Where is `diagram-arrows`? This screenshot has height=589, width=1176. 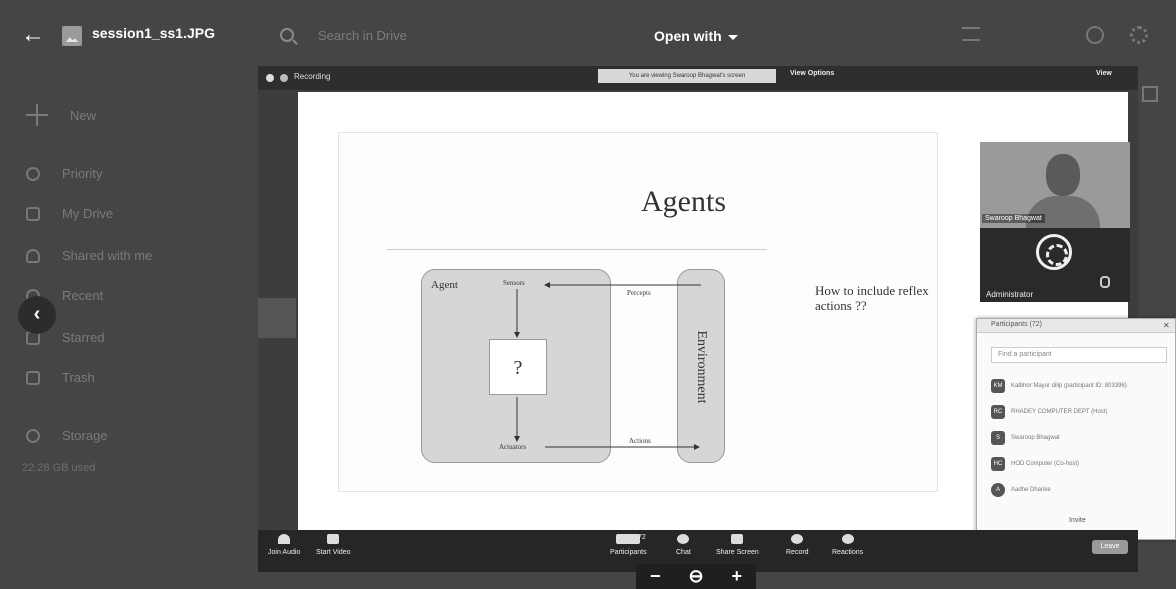 diagram-arrows is located at coordinates (607, 366).